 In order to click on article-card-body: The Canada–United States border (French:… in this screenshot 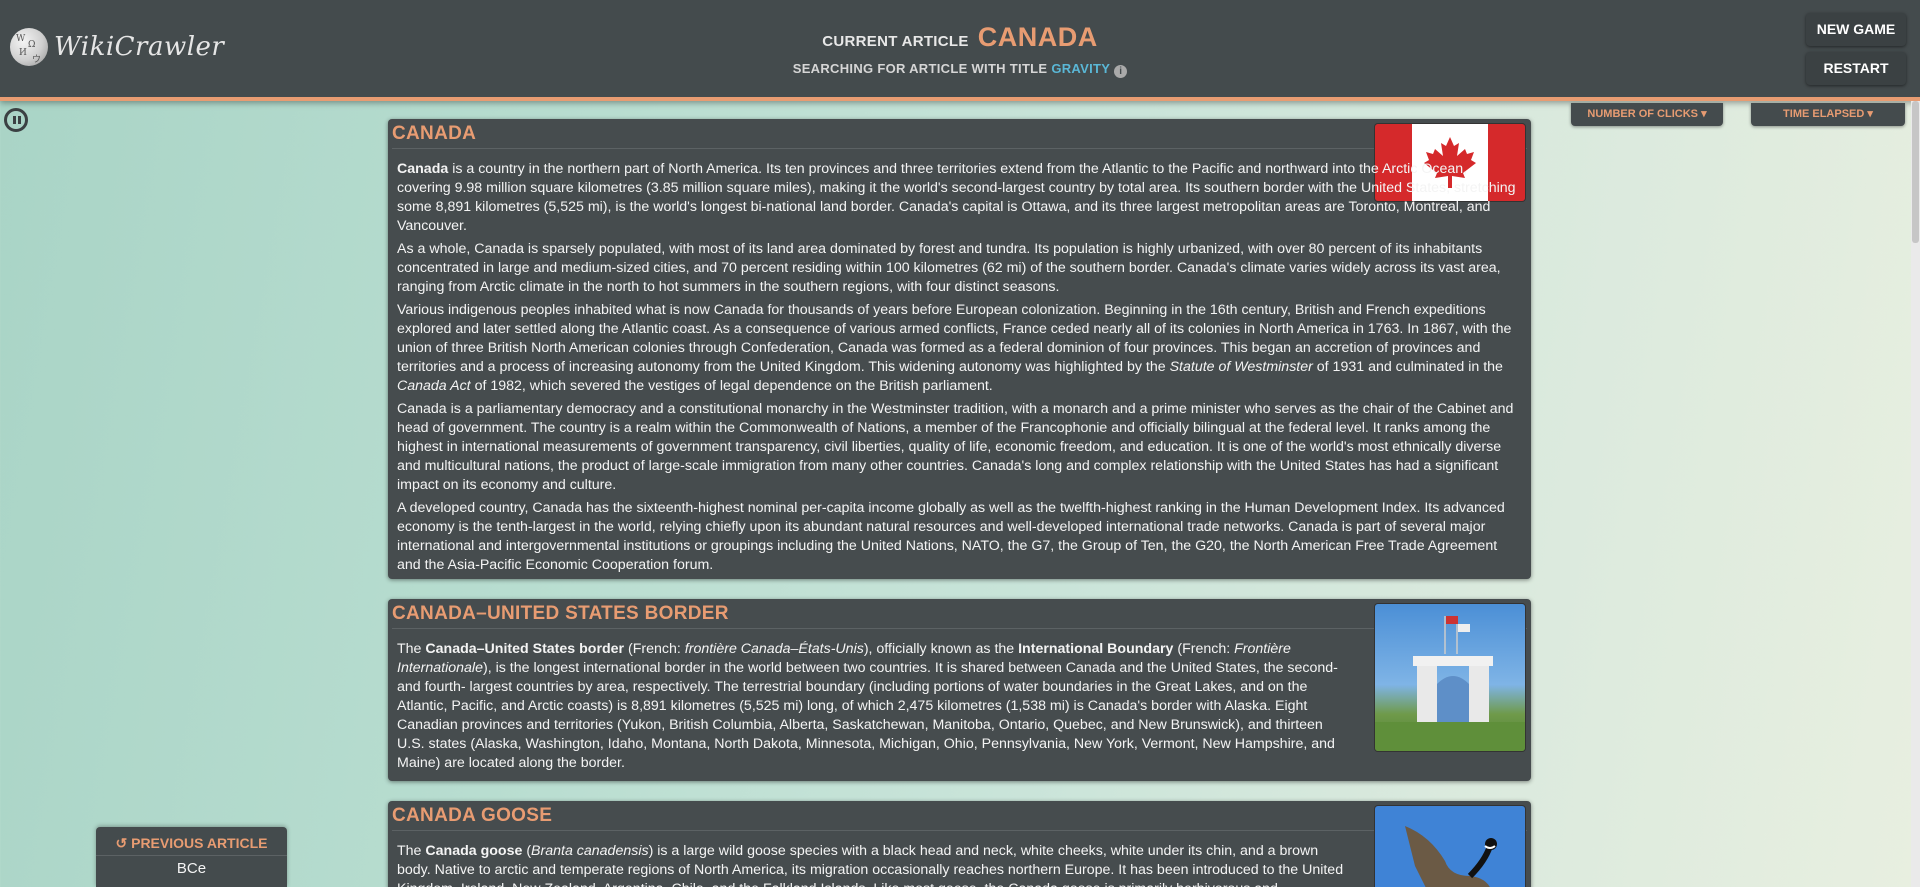, I will do `click(874, 708)`.